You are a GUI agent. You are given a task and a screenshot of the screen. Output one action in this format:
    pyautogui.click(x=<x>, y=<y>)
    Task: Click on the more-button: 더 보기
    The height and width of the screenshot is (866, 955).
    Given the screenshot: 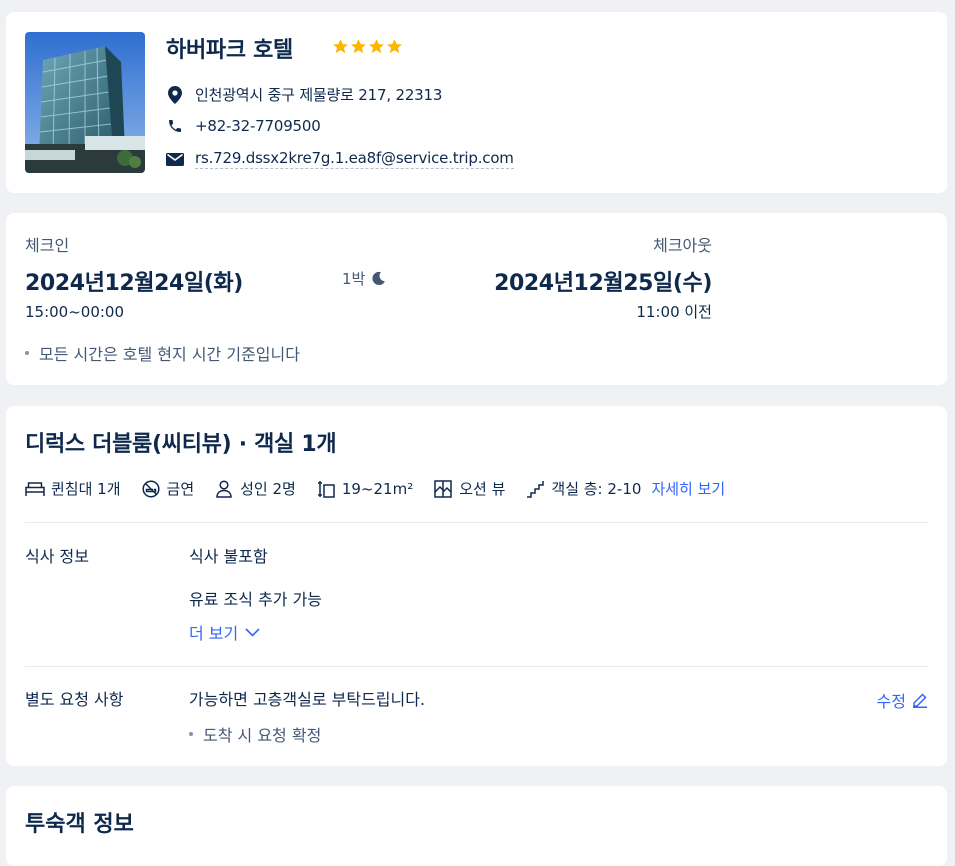 What is the action you would take?
    pyautogui.click(x=224, y=632)
    